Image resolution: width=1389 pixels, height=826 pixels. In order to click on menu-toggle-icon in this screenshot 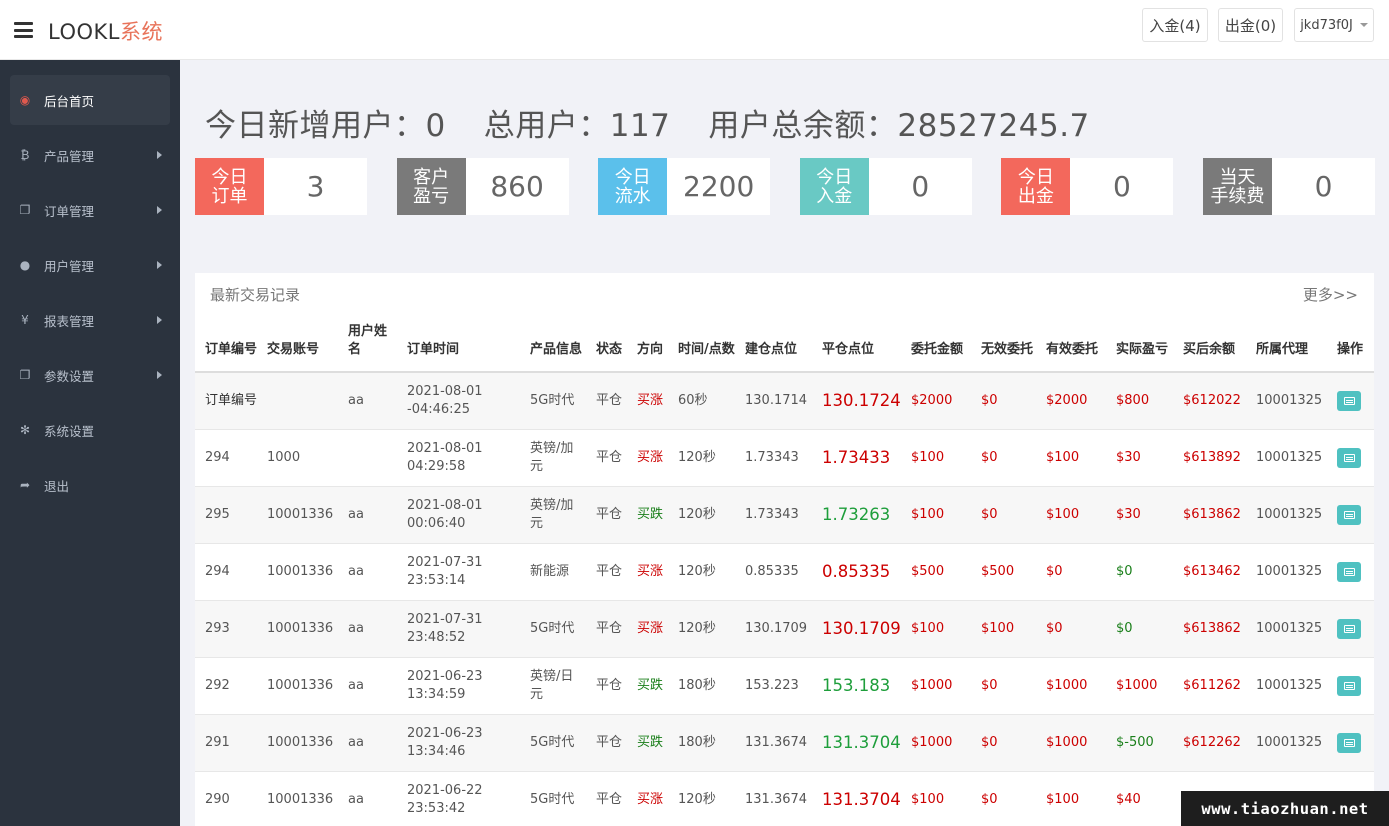, I will do `click(23, 30)`.